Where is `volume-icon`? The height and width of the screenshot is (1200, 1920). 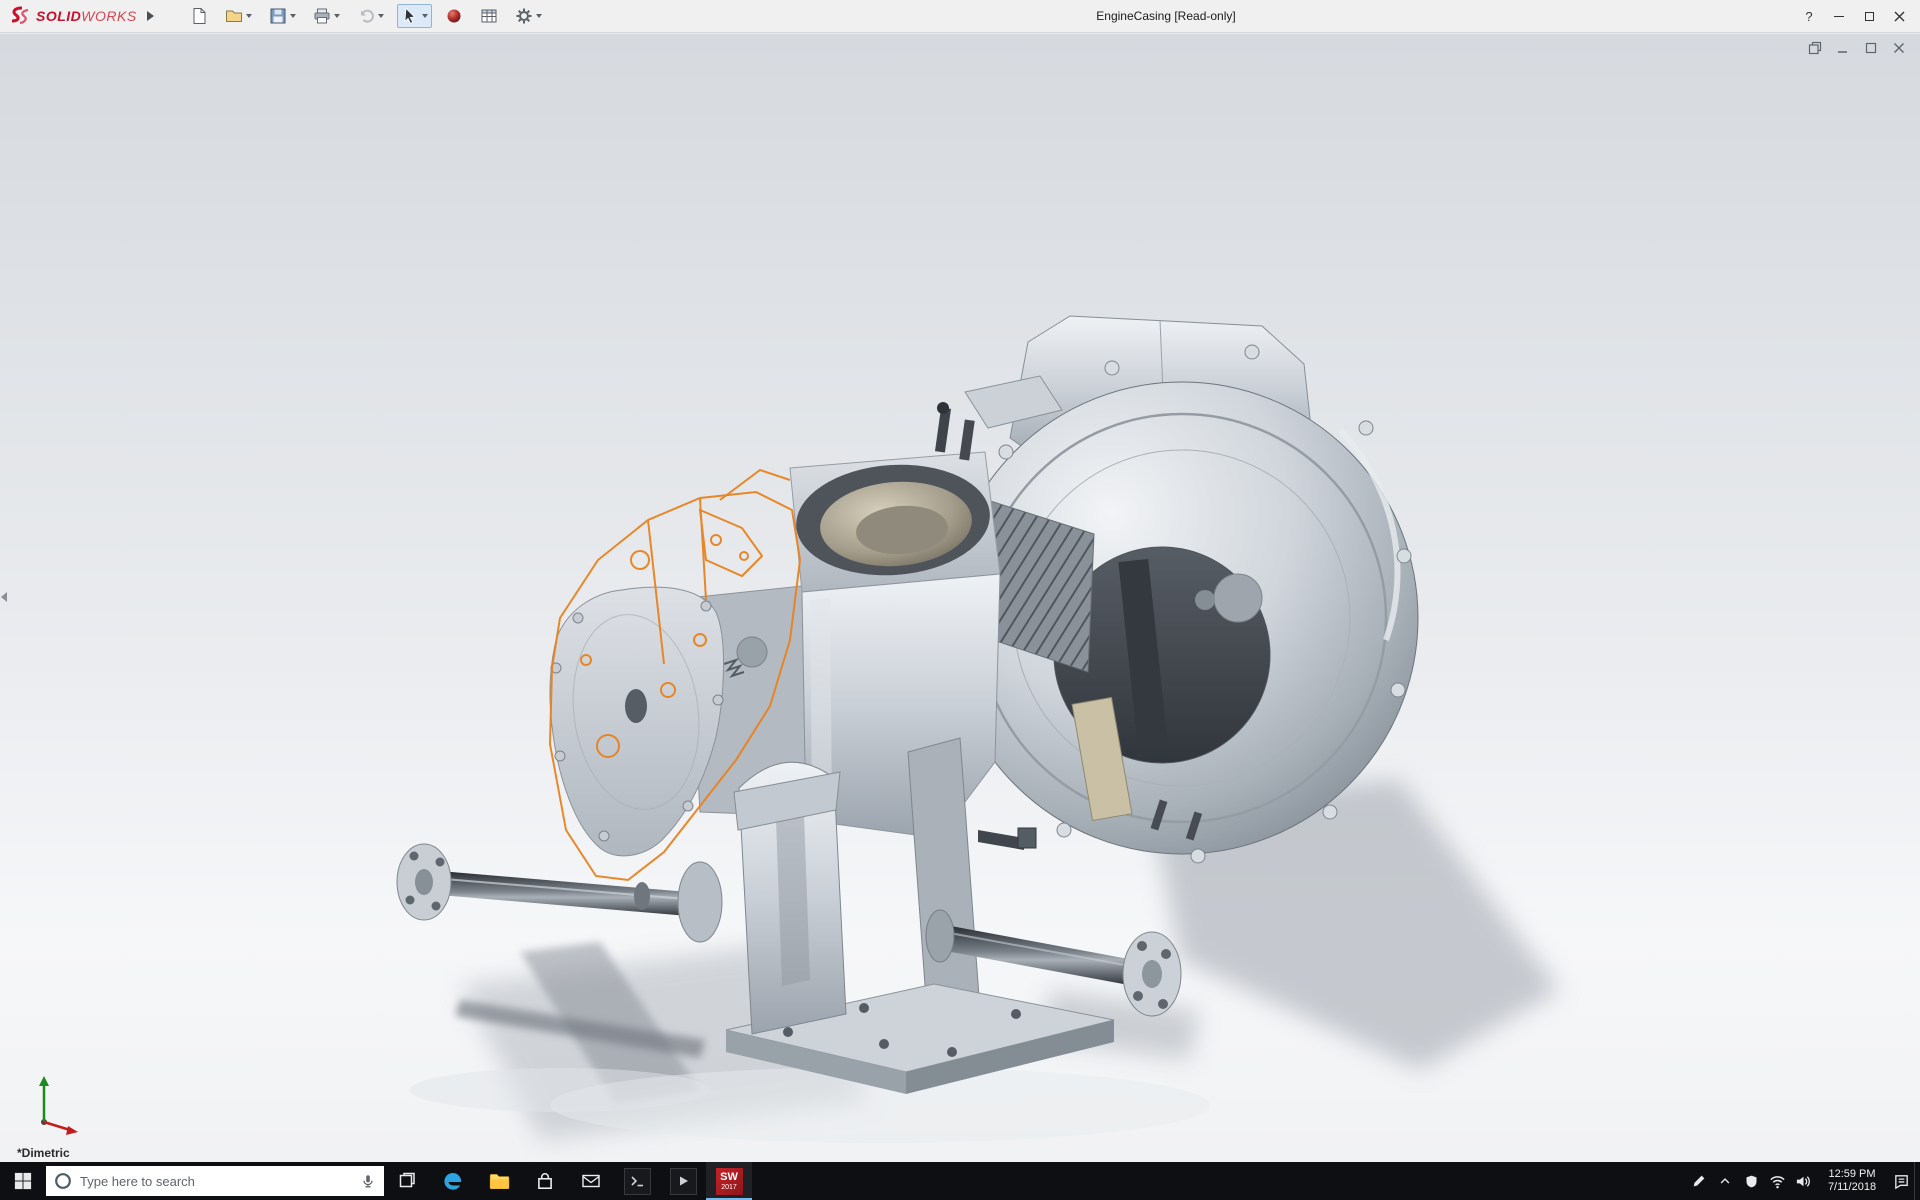
volume-icon is located at coordinates (1803, 1181).